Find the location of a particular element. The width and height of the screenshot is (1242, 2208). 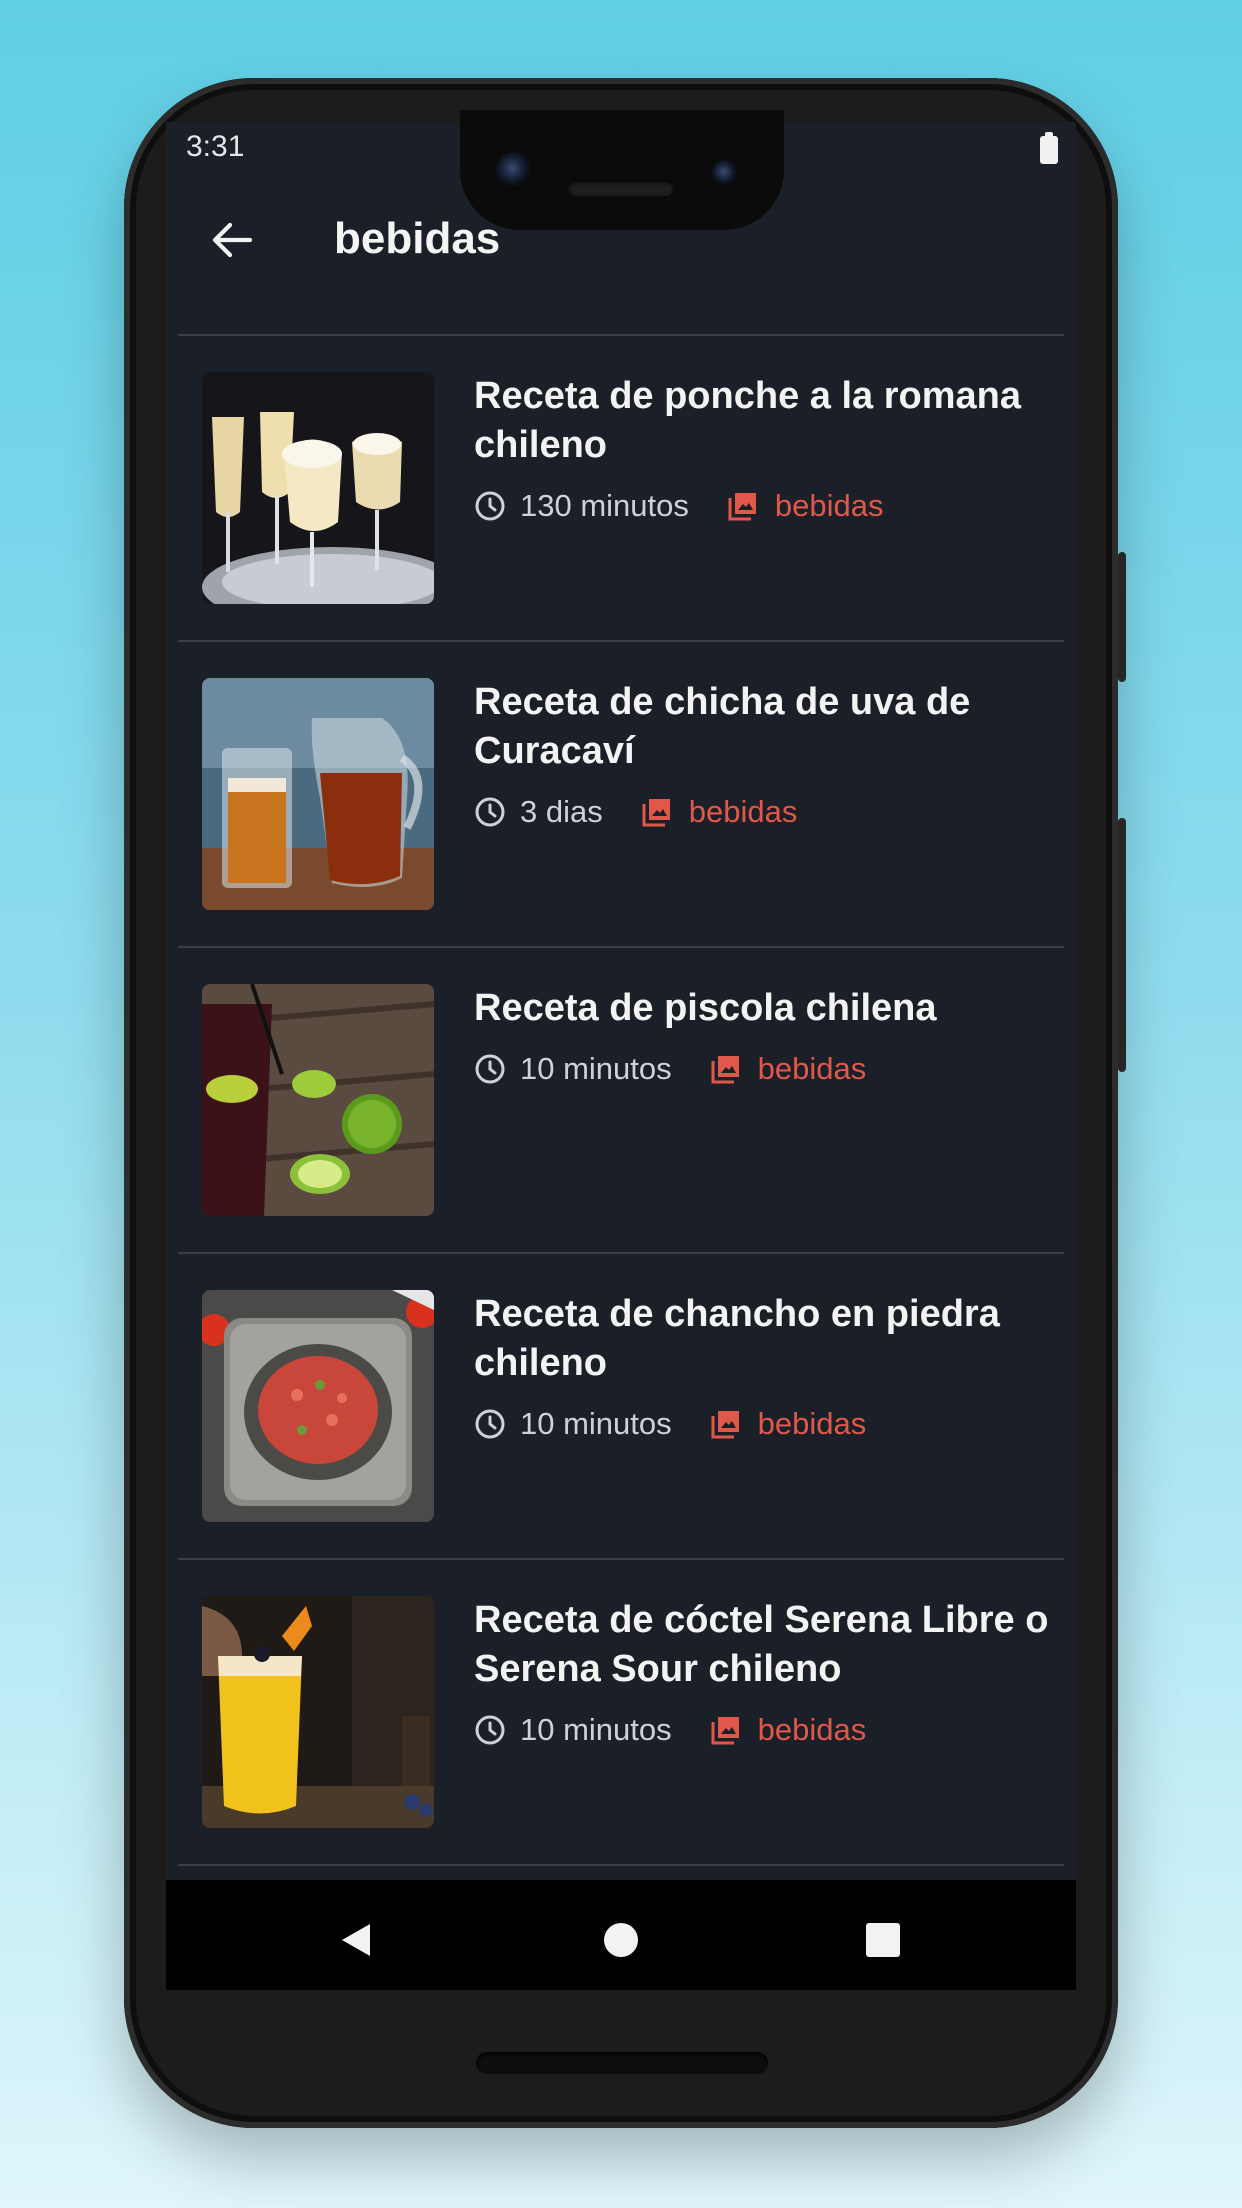

nav-recents-button is located at coordinates (883, 1940).